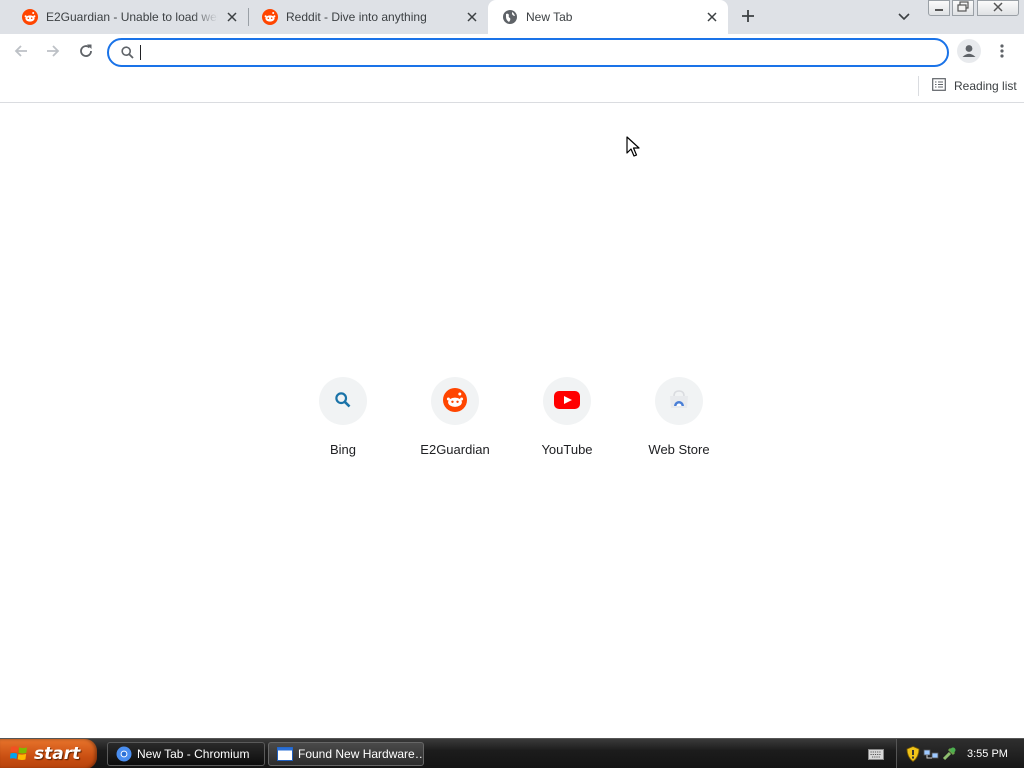 This screenshot has height=768, width=1024. I want to click on clock: 3:55 PM, so click(987, 754).